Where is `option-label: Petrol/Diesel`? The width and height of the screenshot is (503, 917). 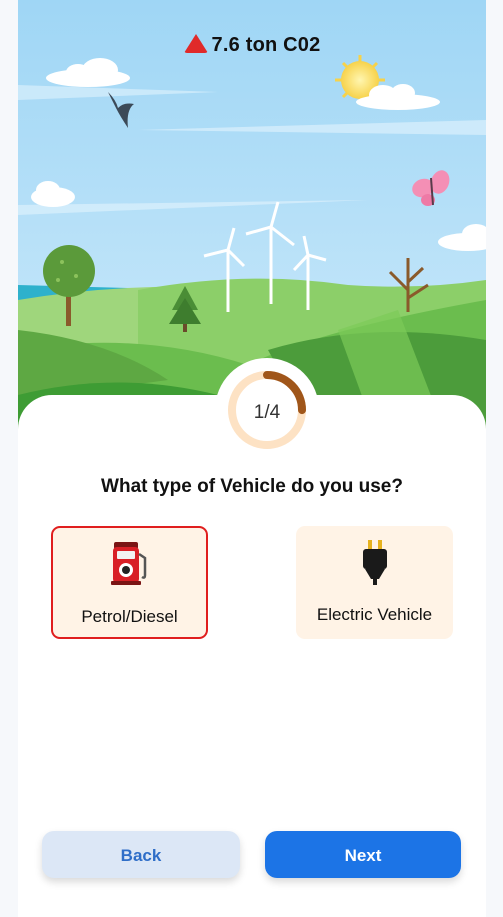 option-label: Petrol/Diesel is located at coordinates (129, 616).